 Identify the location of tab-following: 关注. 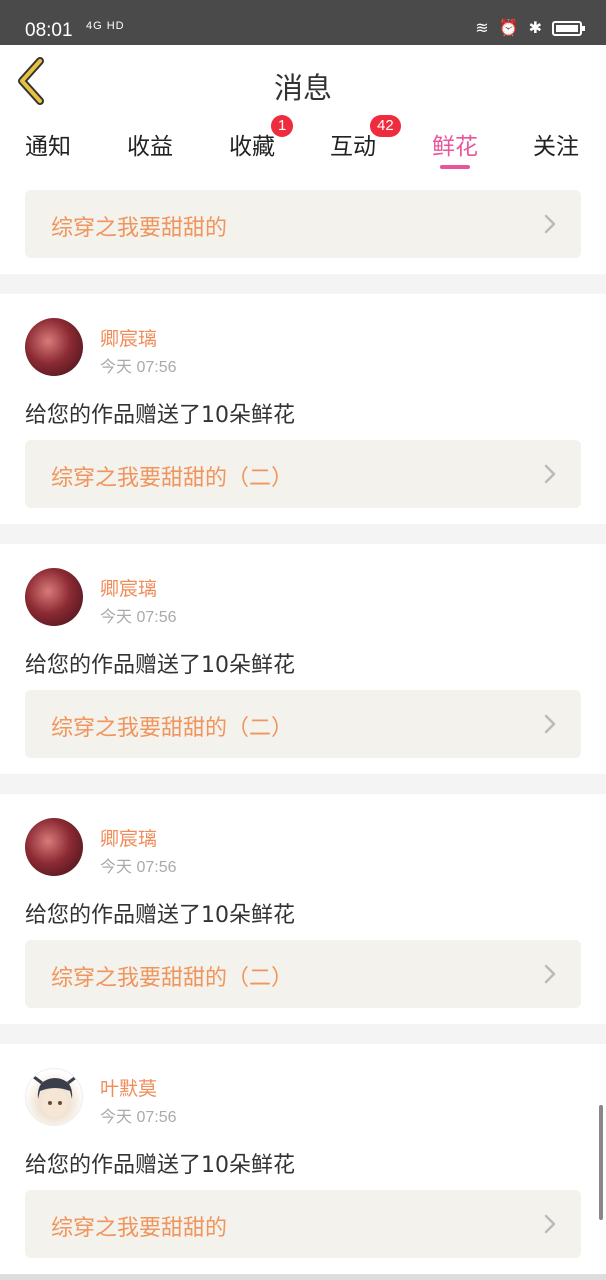
(556, 144).